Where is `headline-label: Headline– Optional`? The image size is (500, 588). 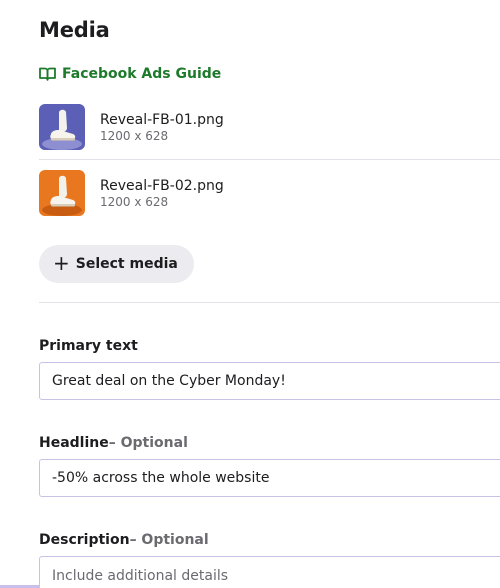 headline-label: Headline– Optional is located at coordinates (113, 443).